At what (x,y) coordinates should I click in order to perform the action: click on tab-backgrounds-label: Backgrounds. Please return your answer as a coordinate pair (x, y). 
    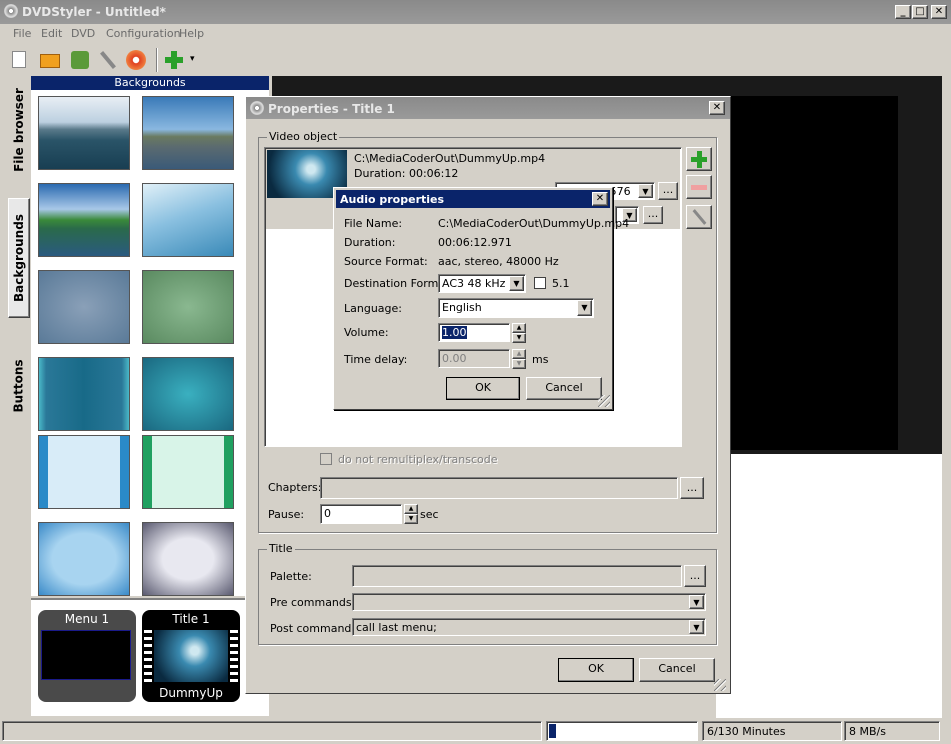
    Looking at the image, I should click on (19, 258).